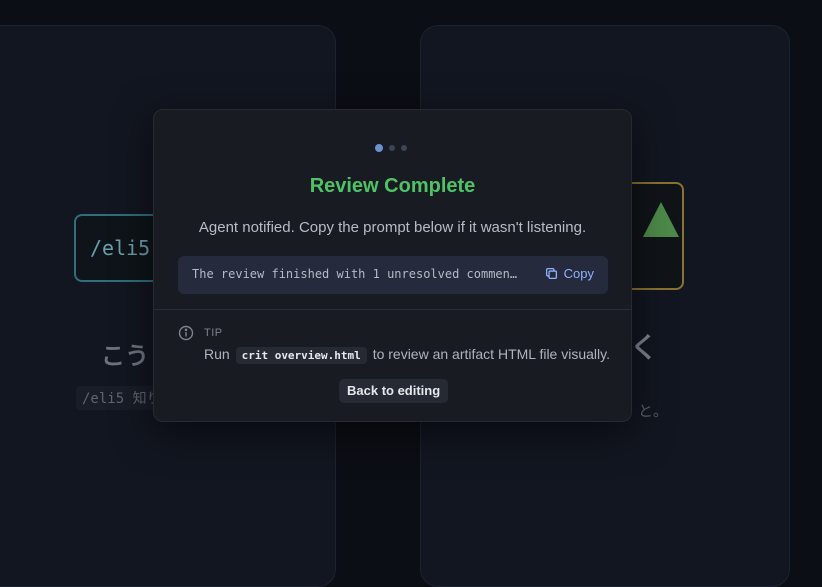 The width and height of the screenshot is (822, 587). I want to click on copy-button-label: Copy, so click(578, 273).